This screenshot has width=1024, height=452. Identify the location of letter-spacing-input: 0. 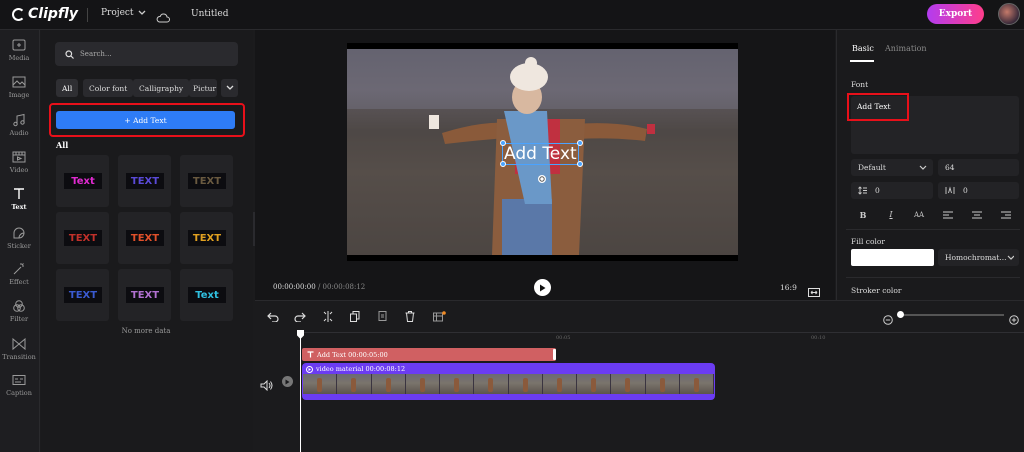
(978, 190).